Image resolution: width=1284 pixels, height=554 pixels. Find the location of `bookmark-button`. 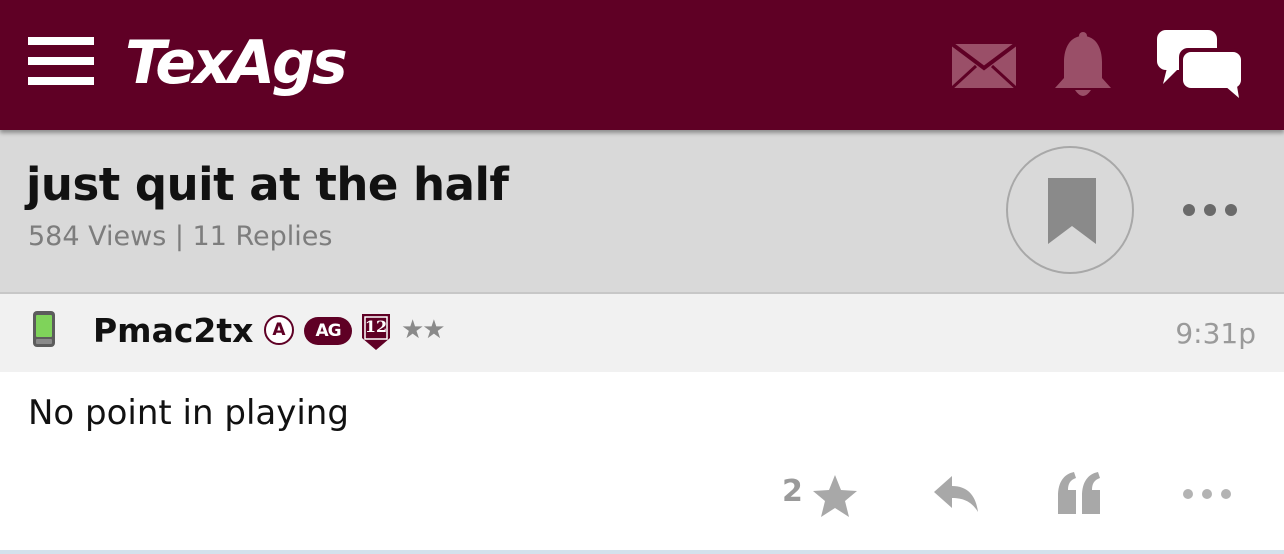

bookmark-button is located at coordinates (1070, 210).